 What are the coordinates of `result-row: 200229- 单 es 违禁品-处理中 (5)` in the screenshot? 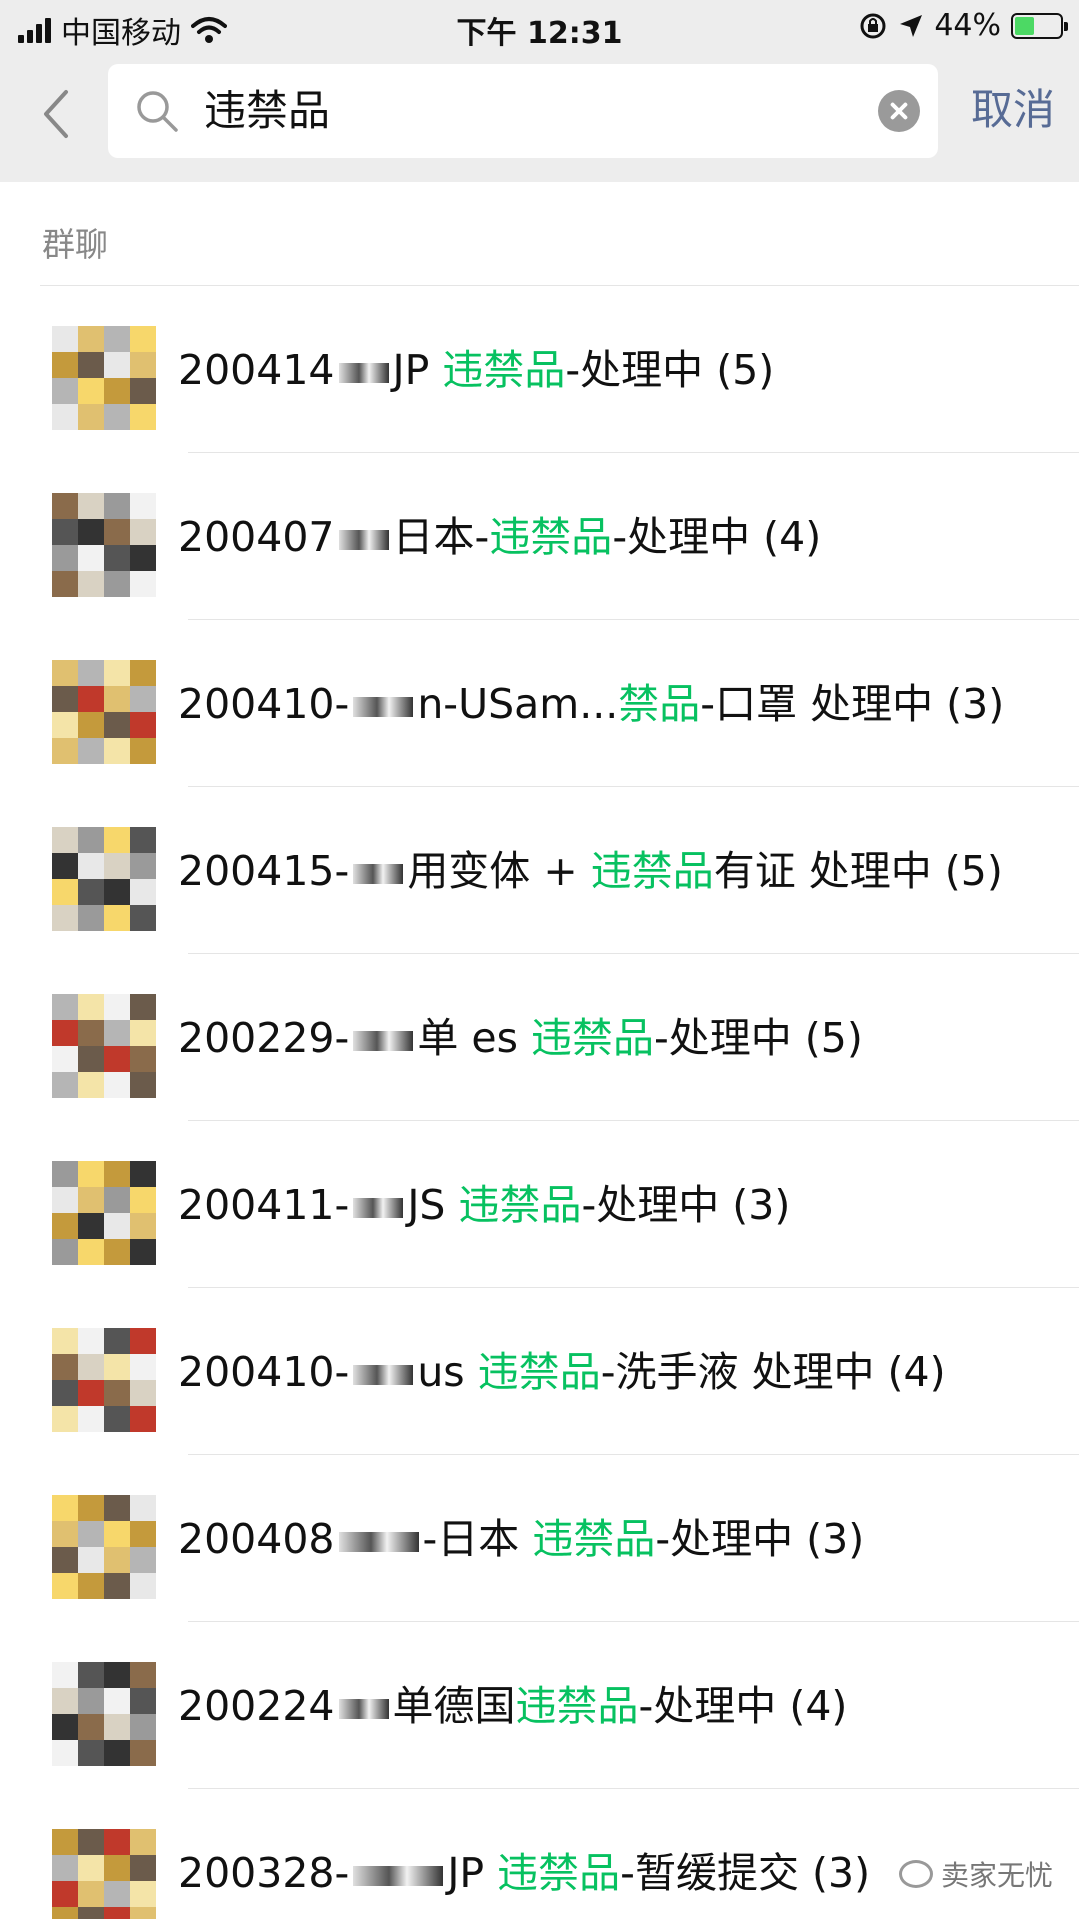 It's located at (539, 1037).